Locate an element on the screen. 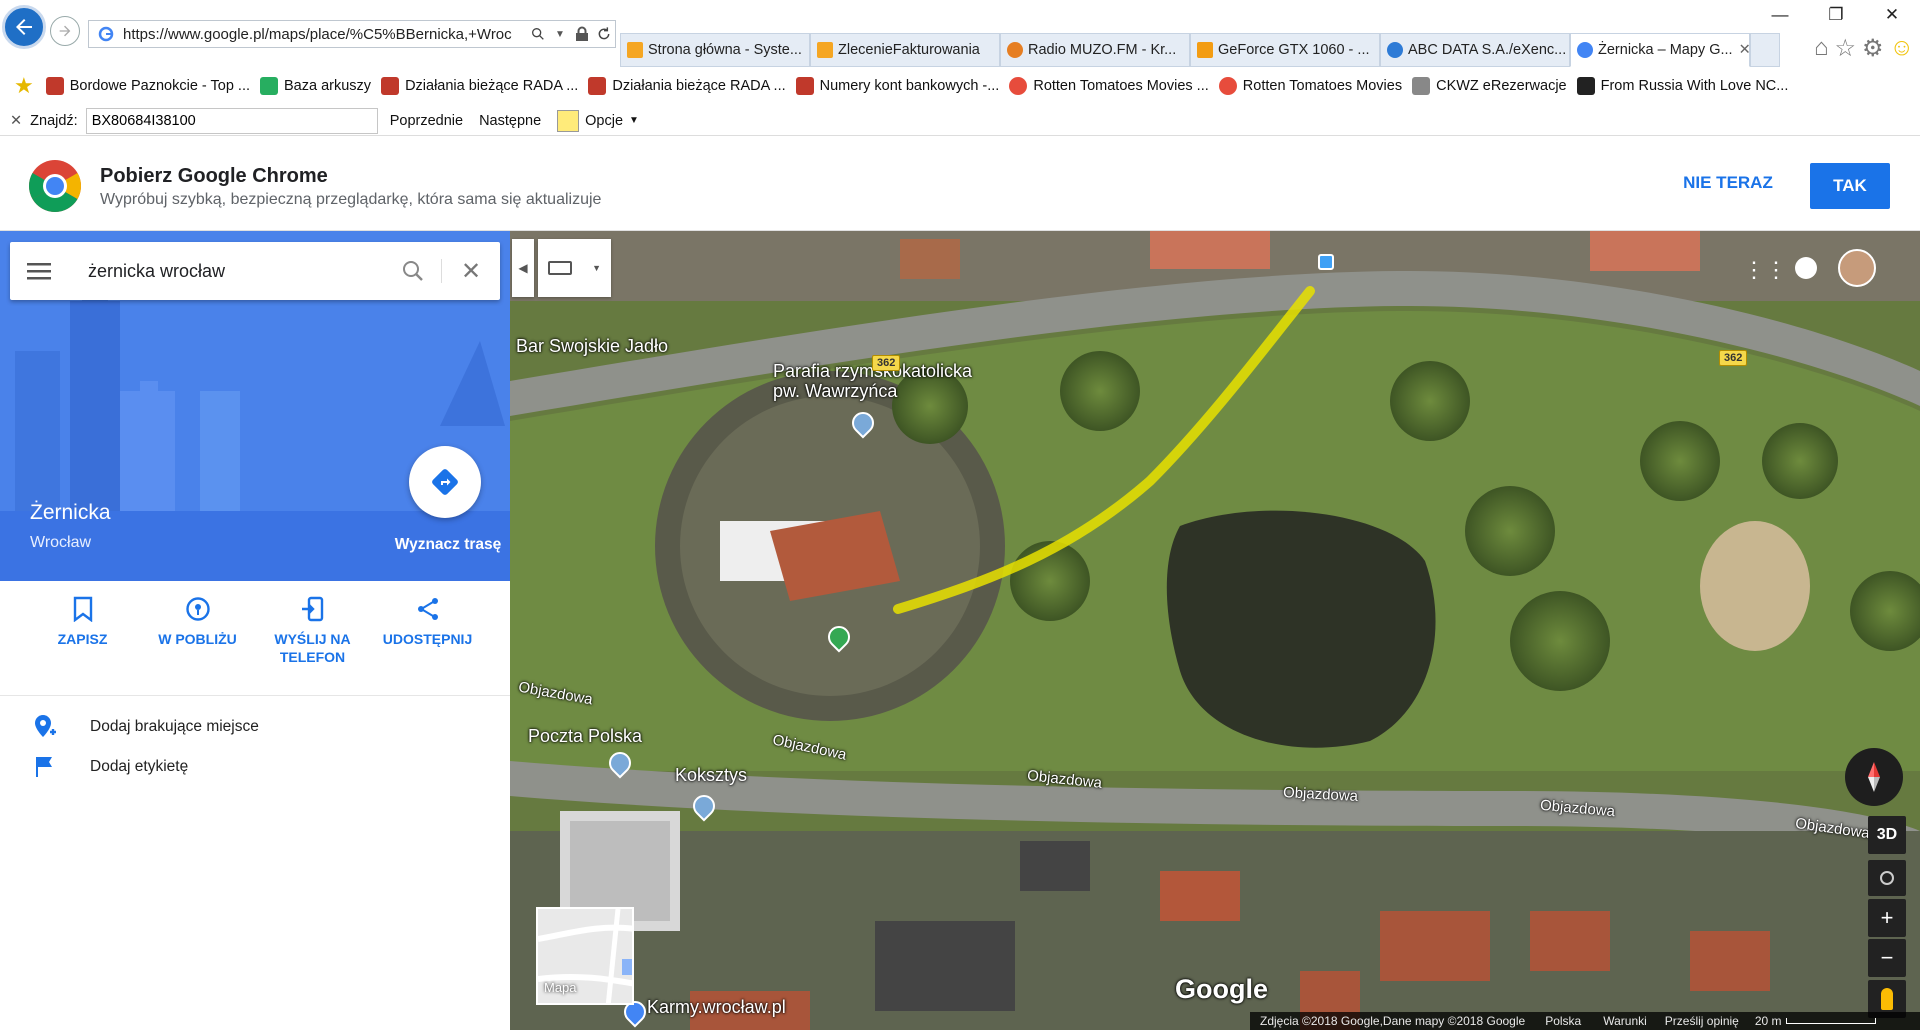 This screenshot has height=1030, width=1920. tab-2: ZlecenieFakturowania is located at coordinates (905, 50).